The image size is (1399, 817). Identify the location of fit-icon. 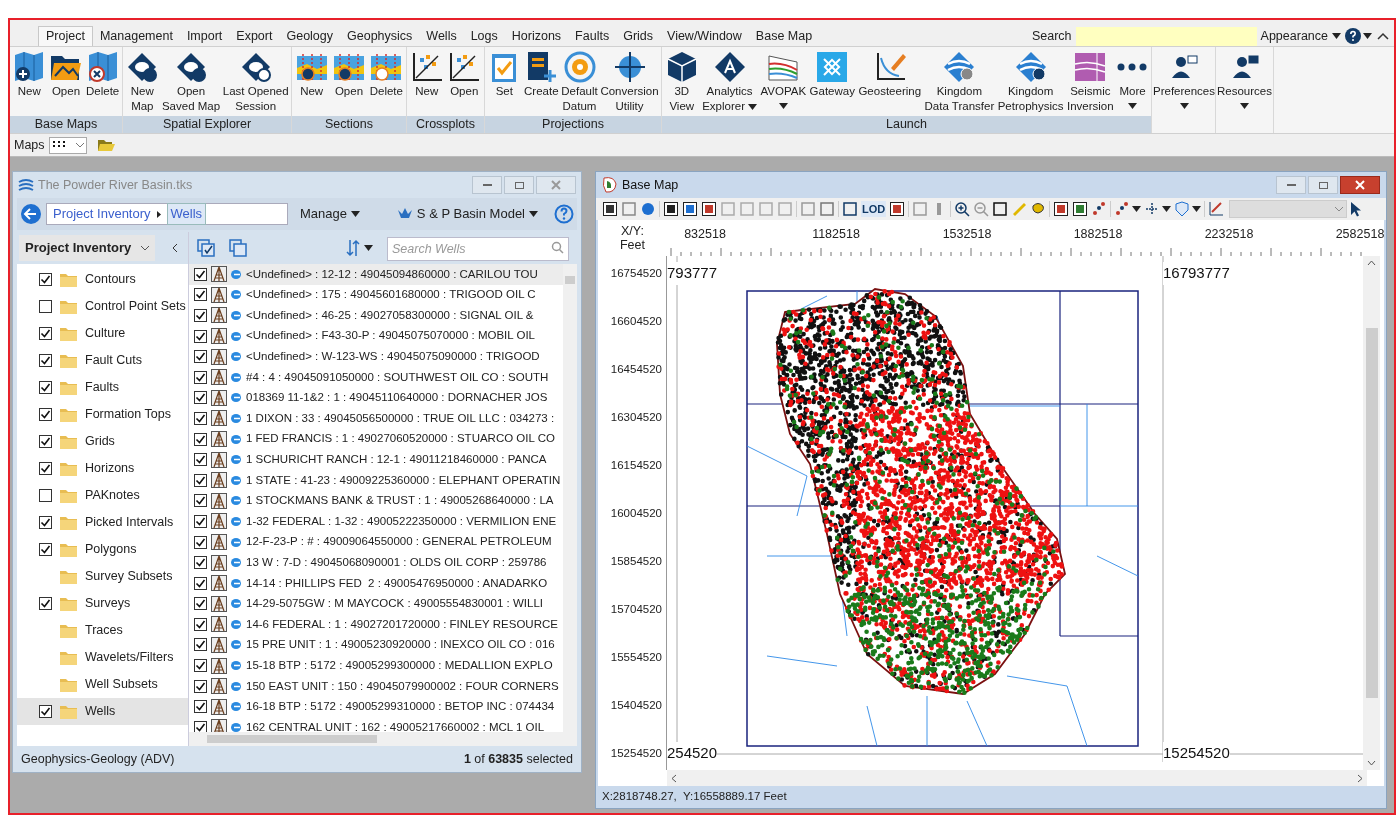
(1000, 209).